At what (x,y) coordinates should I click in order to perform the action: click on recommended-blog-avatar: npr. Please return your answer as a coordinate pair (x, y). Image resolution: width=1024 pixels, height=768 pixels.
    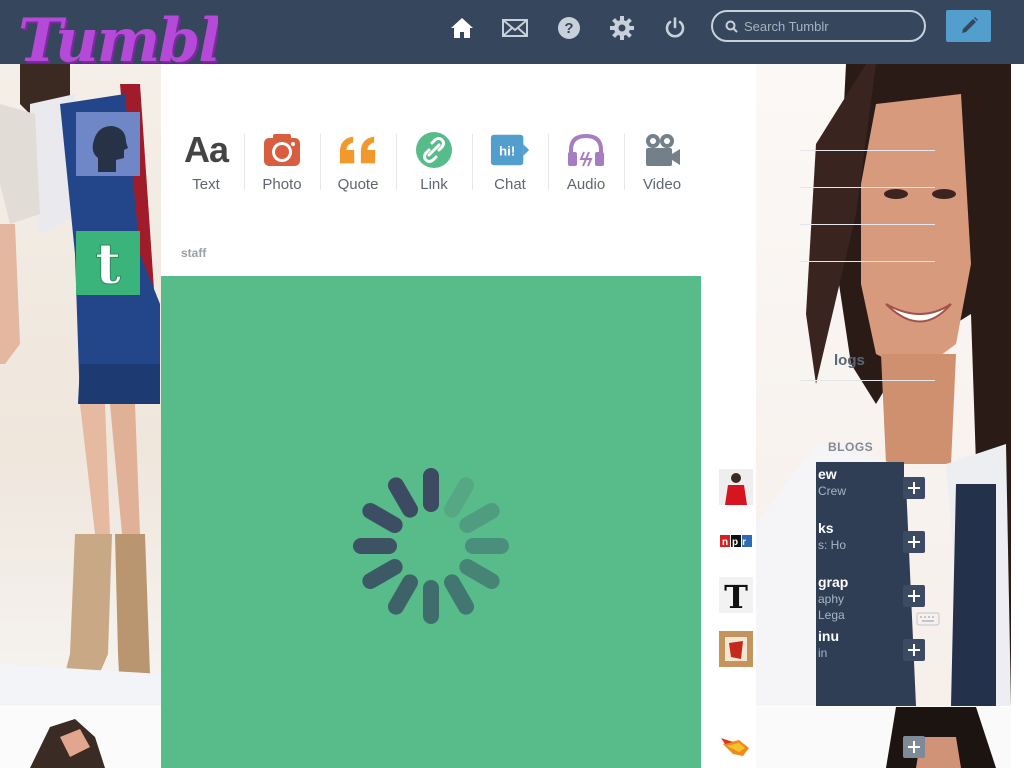
    Looking at the image, I should click on (736, 541).